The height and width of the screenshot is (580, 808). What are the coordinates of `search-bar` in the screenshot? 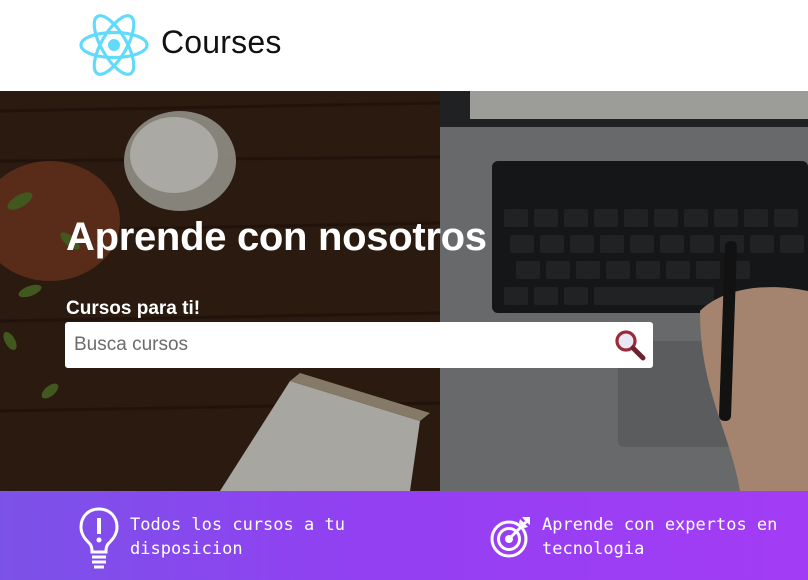 It's located at (359, 345).